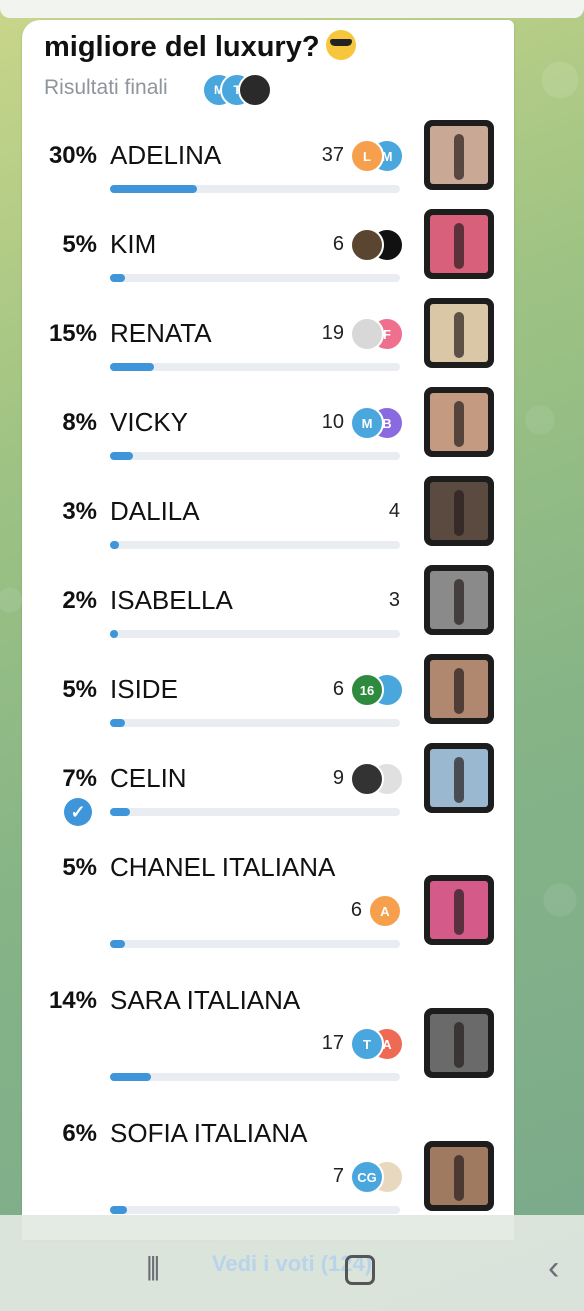 The height and width of the screenshot is (1311, 584). Describe the element at coordinates (385, 156) in the screenshot. I see `option-voter-avatars: LM` at that location.